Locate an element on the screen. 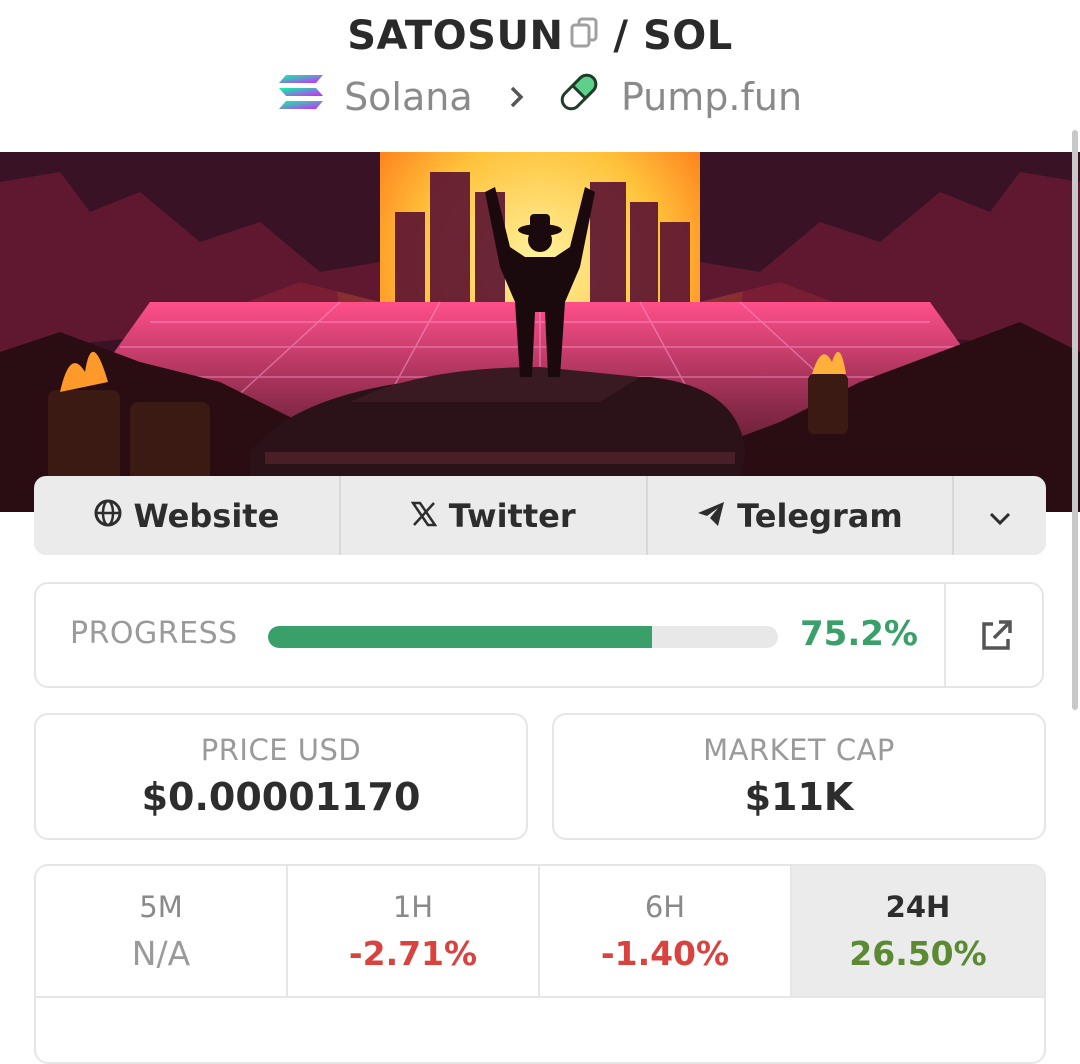 Image resolution: width=1080 pixels, height=1064 pixels. chevron-down-icon is located at coordinates (1000, 516).